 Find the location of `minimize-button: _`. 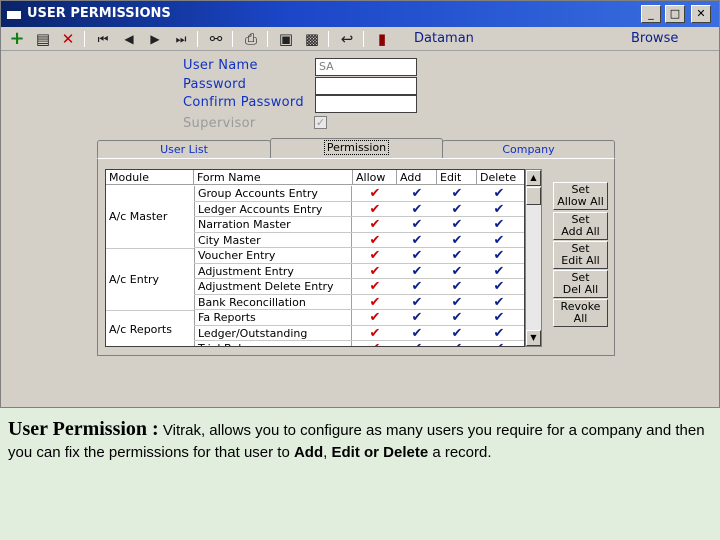

minimize-button: _ is located at coordinates (651, 14).